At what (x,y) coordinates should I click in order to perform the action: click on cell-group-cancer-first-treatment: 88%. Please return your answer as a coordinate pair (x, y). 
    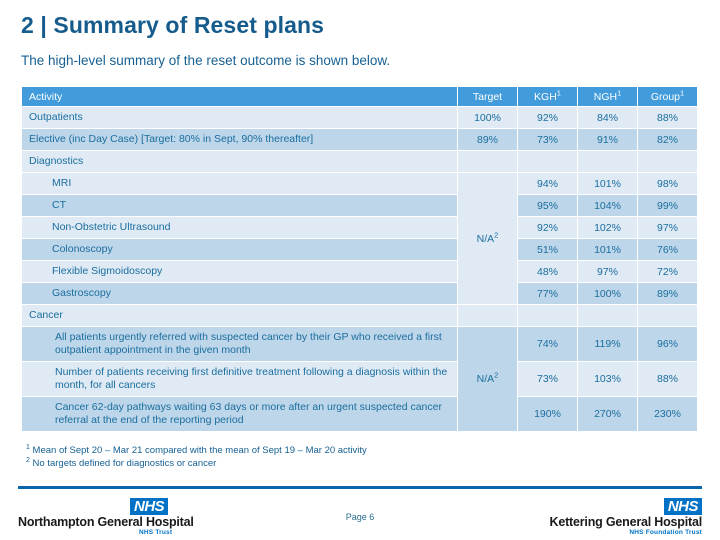
    Looking at the image, I should click on (667, 379).